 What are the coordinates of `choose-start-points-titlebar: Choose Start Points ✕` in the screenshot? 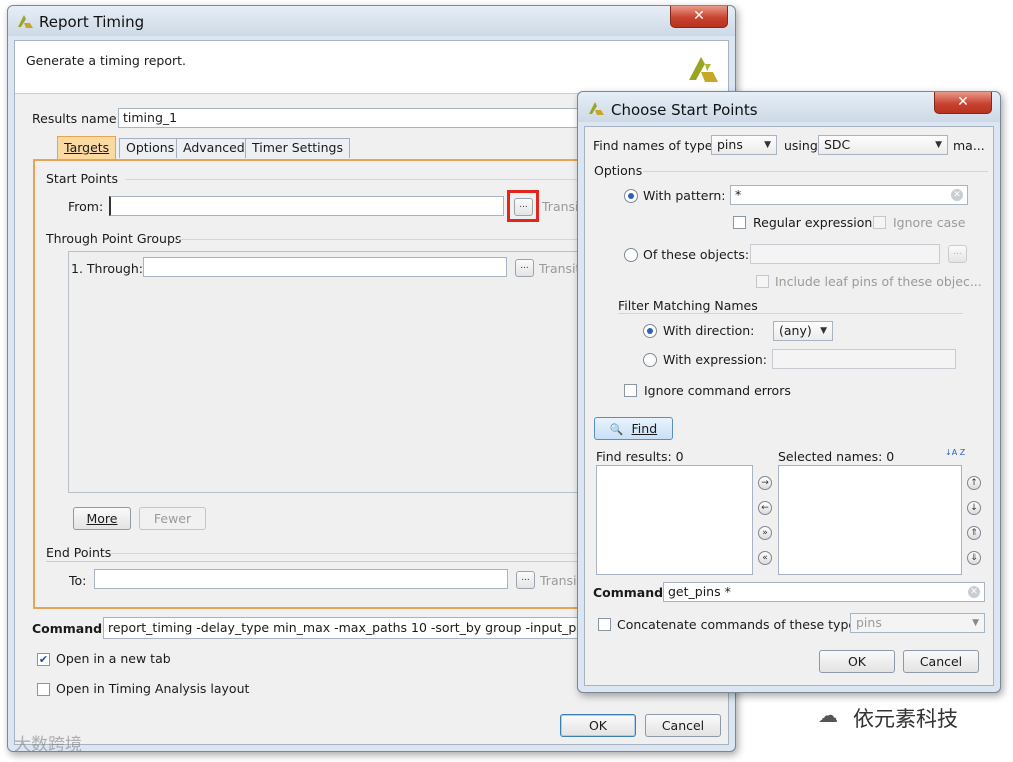 It's located at (789, 107).